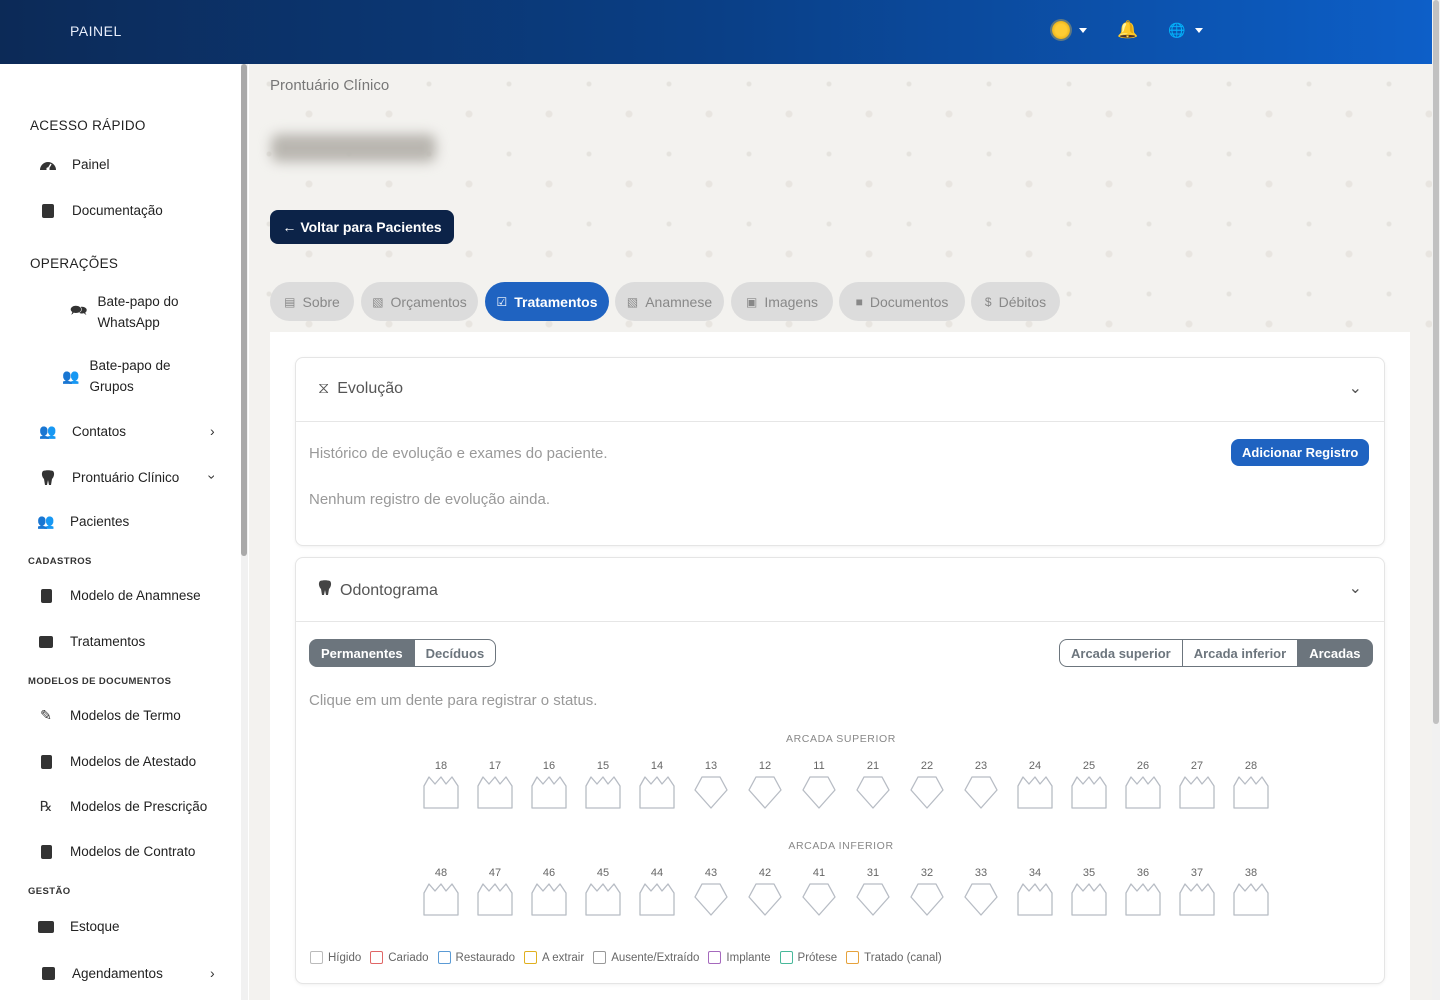 The height and width of the screenshot is (1000, 1440). I want to click on tooth-number: 18, so click(441, 766).